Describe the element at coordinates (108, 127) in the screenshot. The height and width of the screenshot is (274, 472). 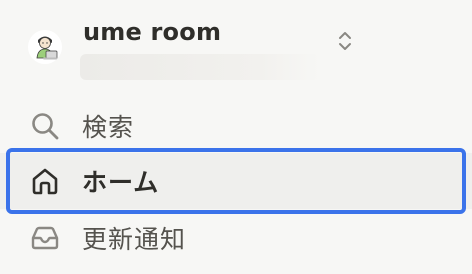
I see `nav-item-label: 検索` at that location.